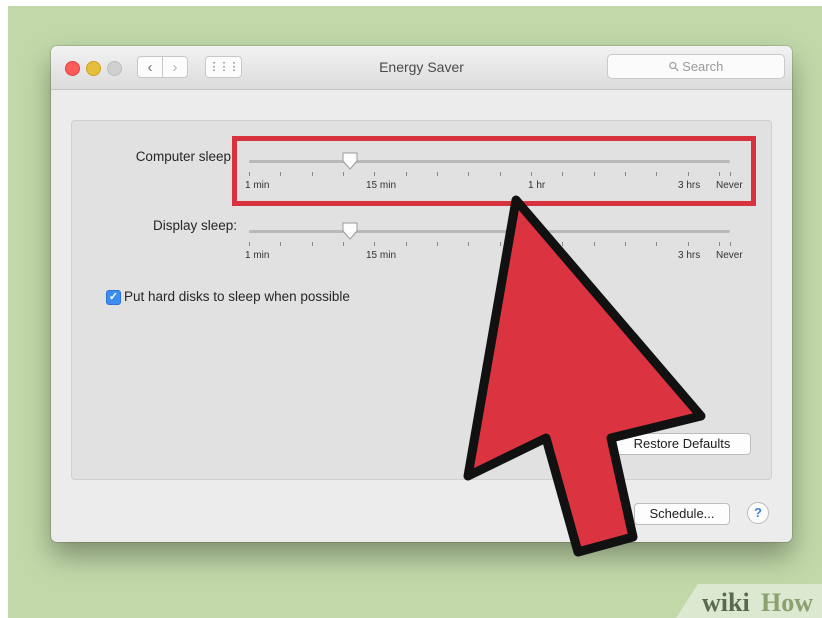 The width and height of the screenshot is (822, 618). What do you see at coordinates (726, 602) in the screenshot?
I see `svg-text: wiki` at bounding box center [726, 602].